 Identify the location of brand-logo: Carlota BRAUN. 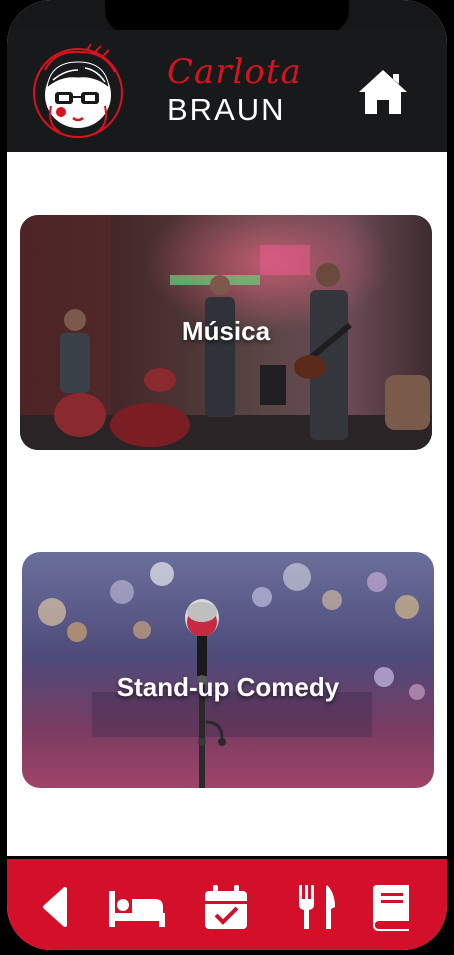
(234, 92).